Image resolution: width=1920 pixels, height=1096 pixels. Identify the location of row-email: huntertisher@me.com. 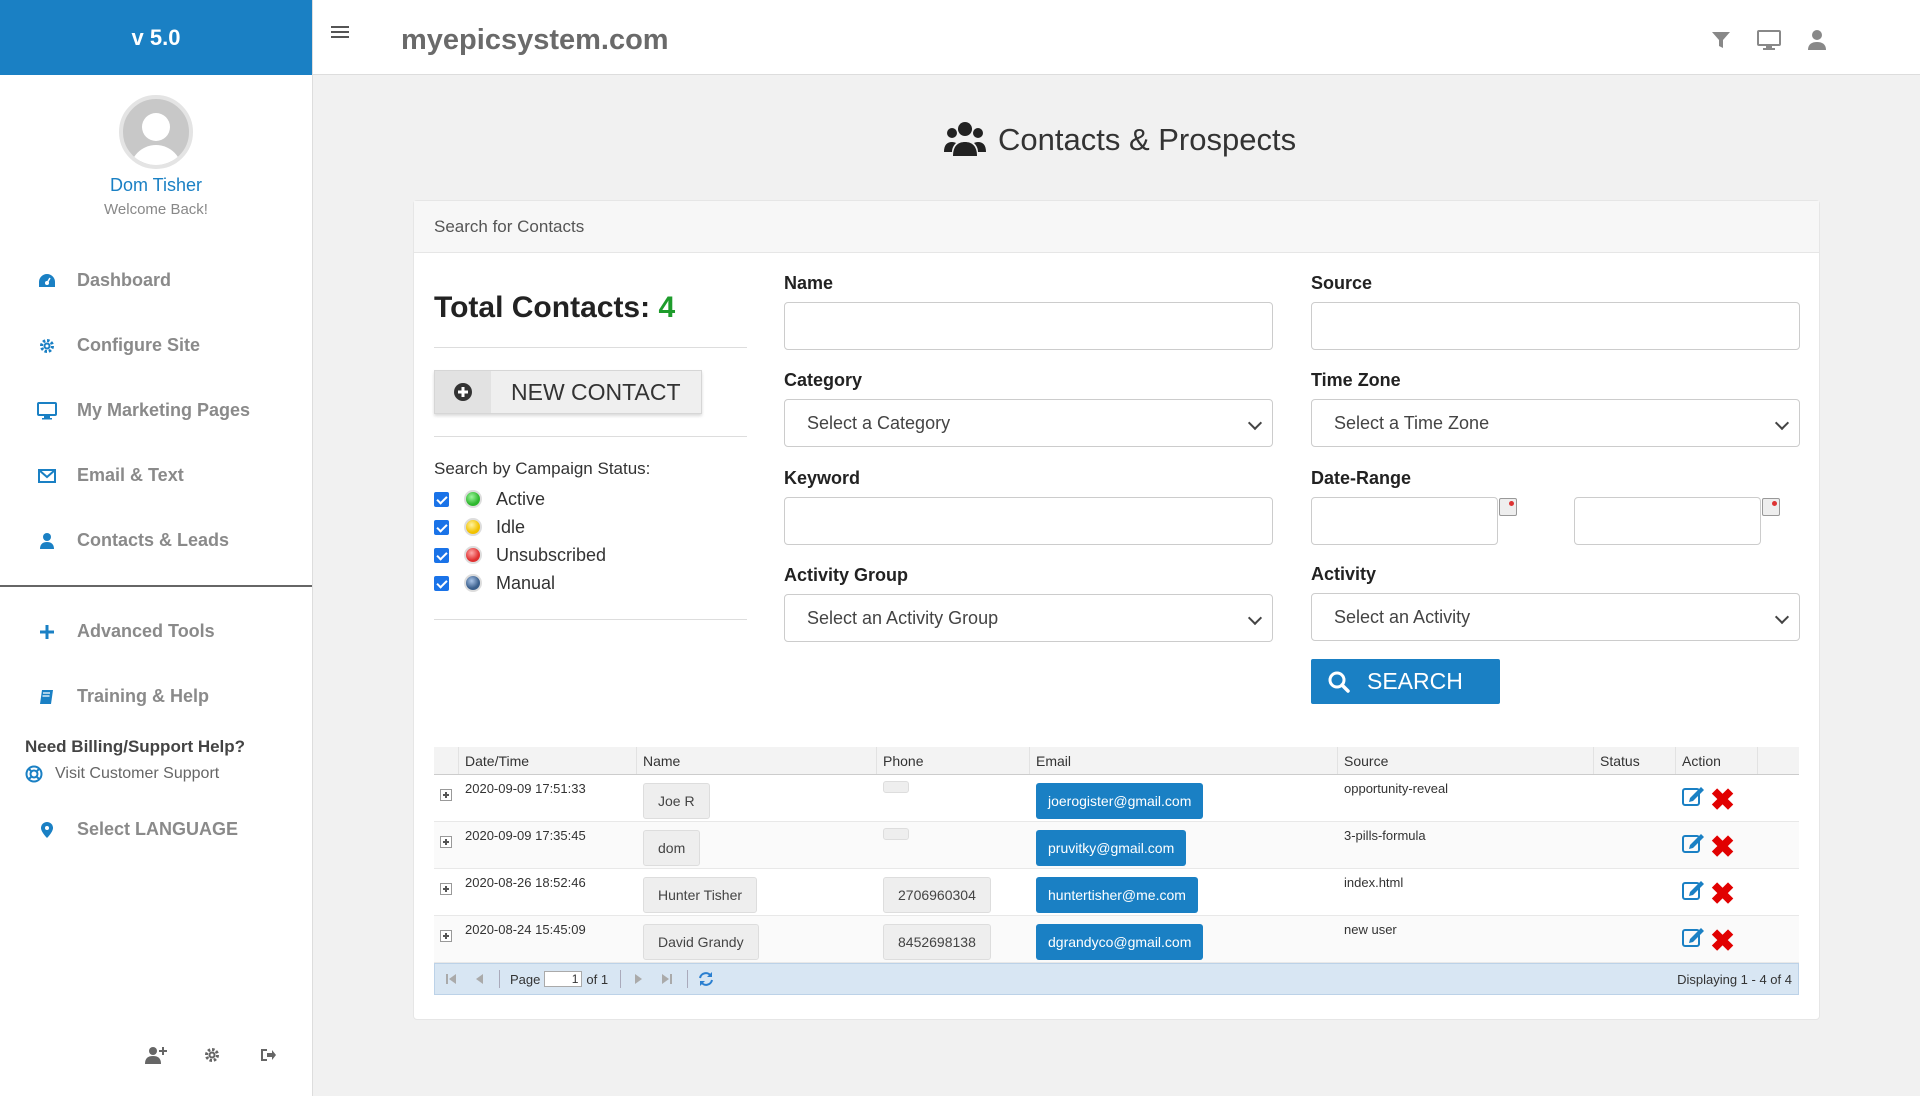
(1117, 895).